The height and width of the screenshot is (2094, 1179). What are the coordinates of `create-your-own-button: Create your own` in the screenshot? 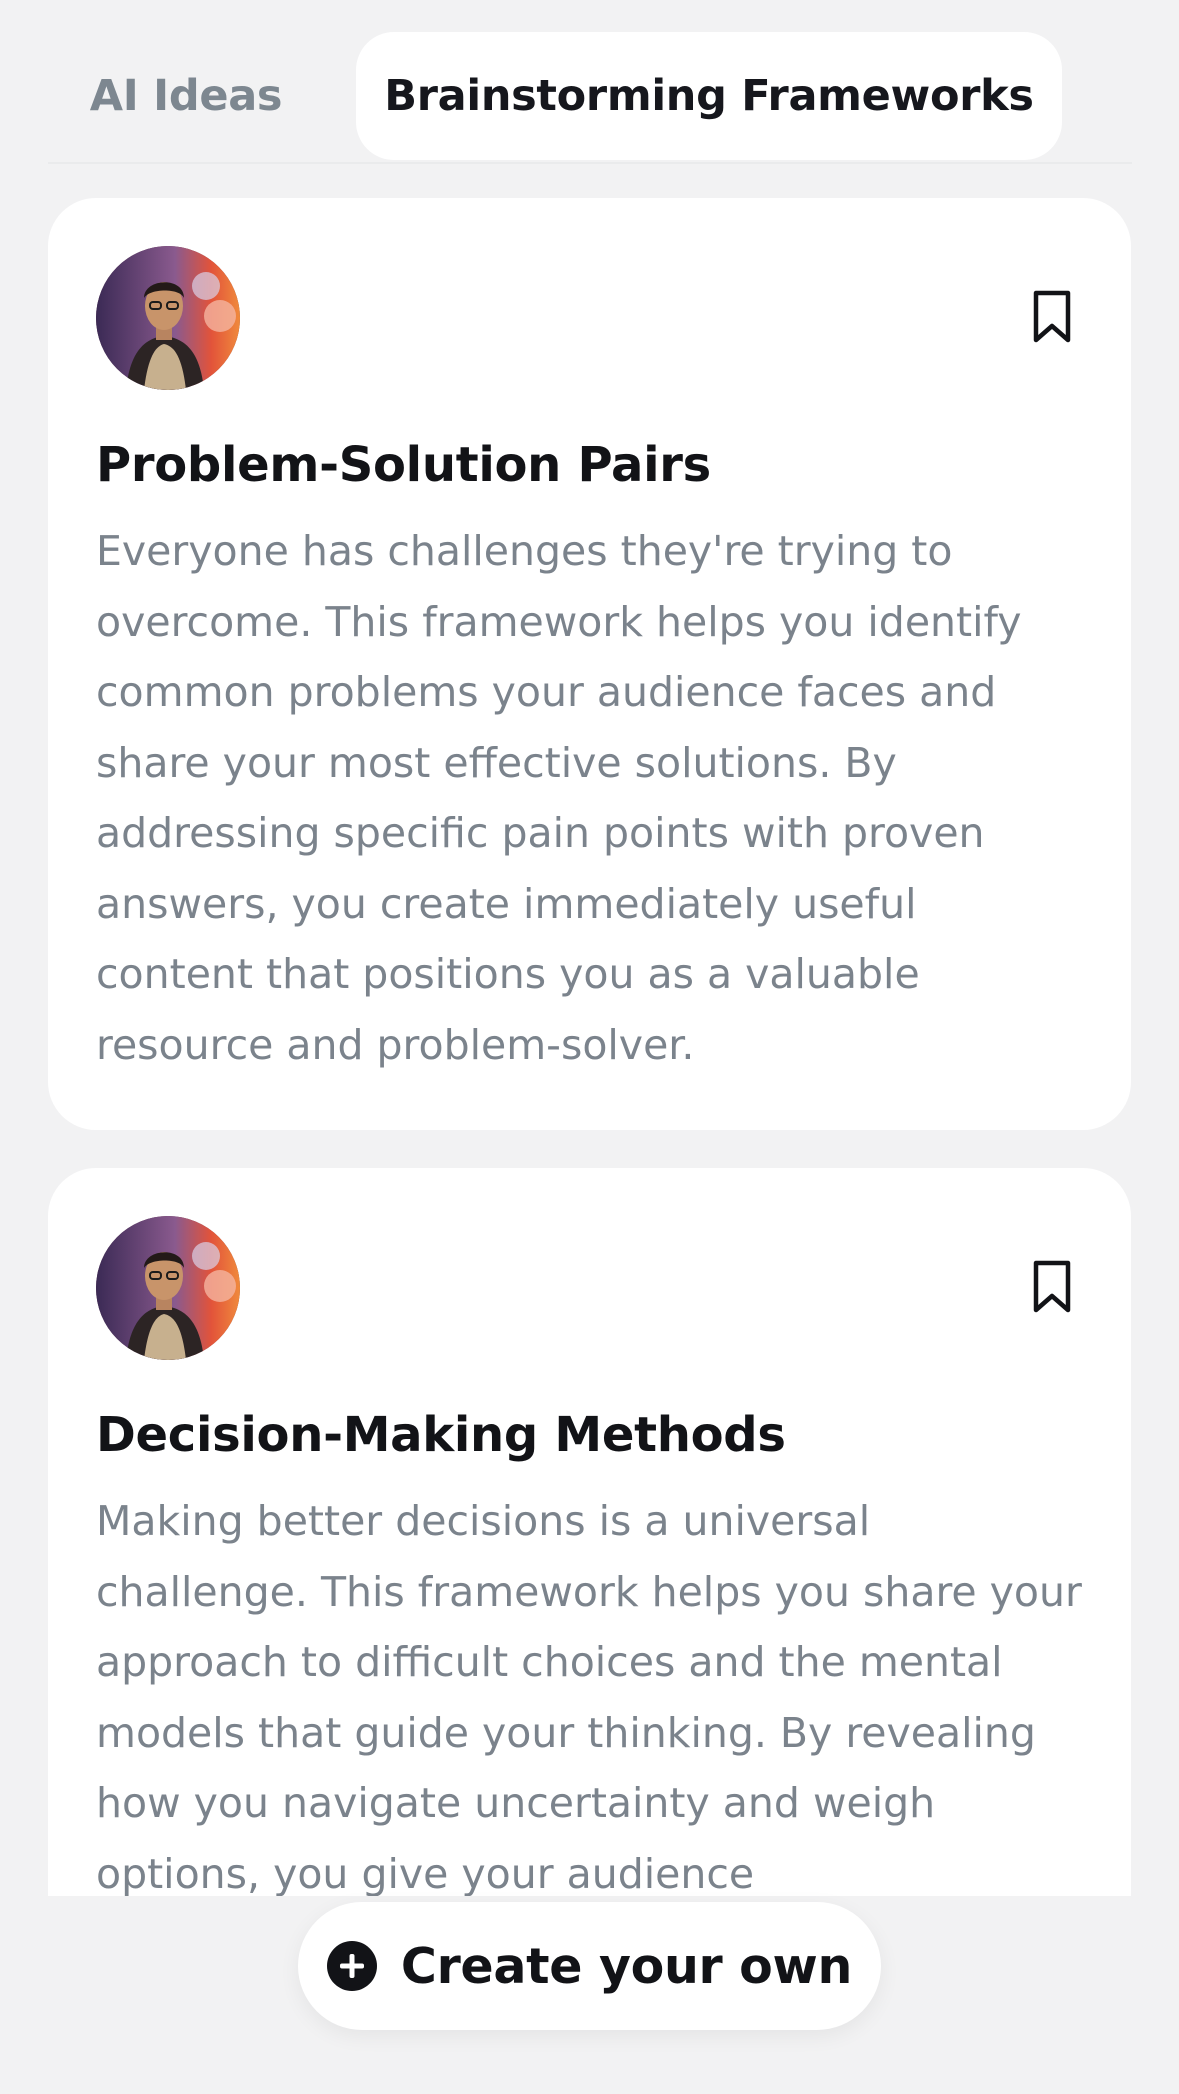 It's located at (589, 1966).